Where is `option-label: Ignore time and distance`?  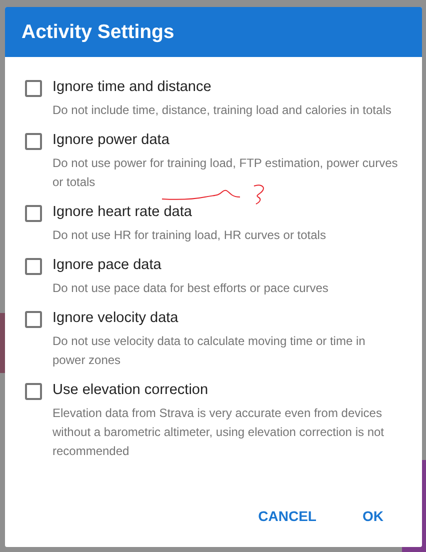 option-label: Ignore time and distance is located at coordinates (132, 87).